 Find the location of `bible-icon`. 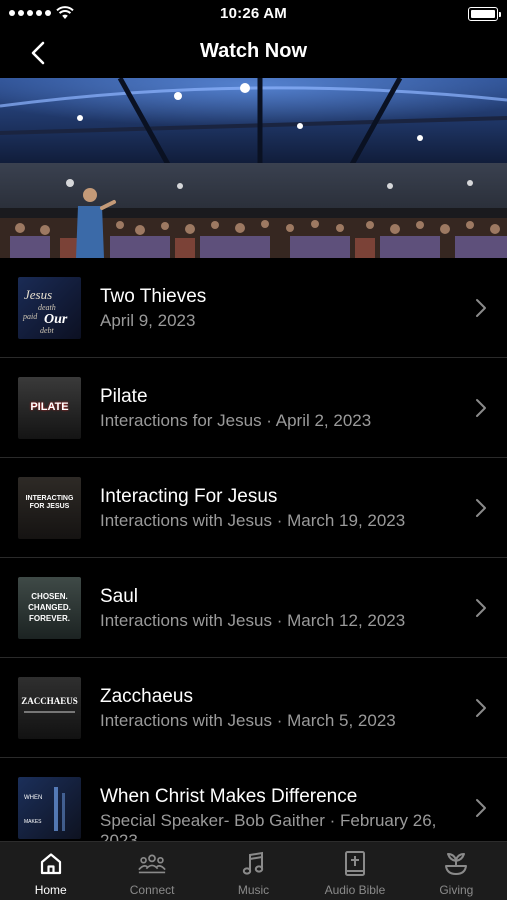

bible-icon is located at coordinates (355, 864).